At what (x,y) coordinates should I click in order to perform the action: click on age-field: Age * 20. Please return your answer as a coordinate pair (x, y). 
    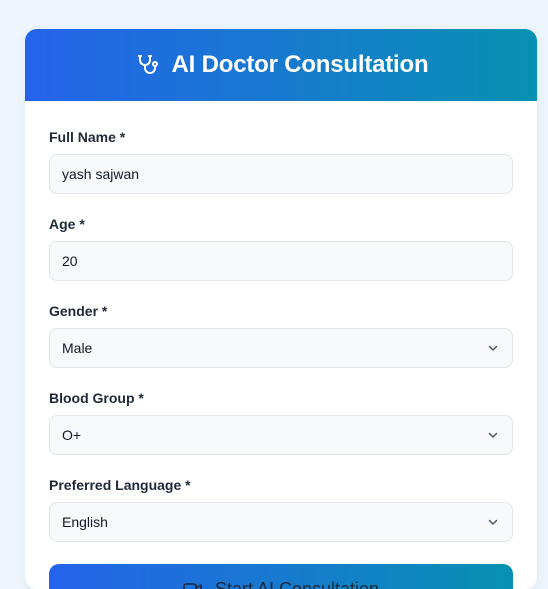
    Looking at the image, I should click on (281, 248).